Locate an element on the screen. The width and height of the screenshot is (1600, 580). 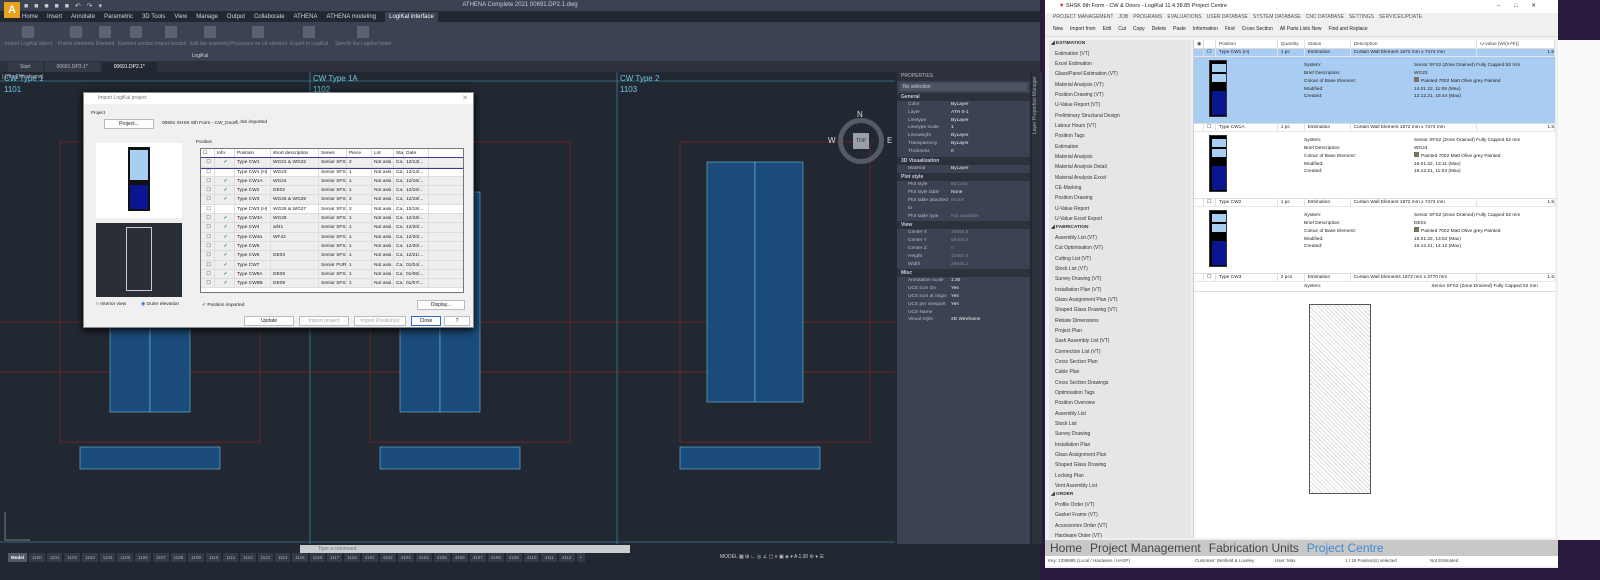
layout-tab: 1110 is located at coordinates (213, 557).